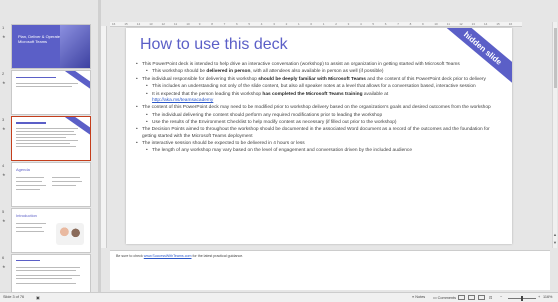 The height and width of the screenshot is (302, 558). I want to click on previous-slide-icon: ▲, so click(555, 234).